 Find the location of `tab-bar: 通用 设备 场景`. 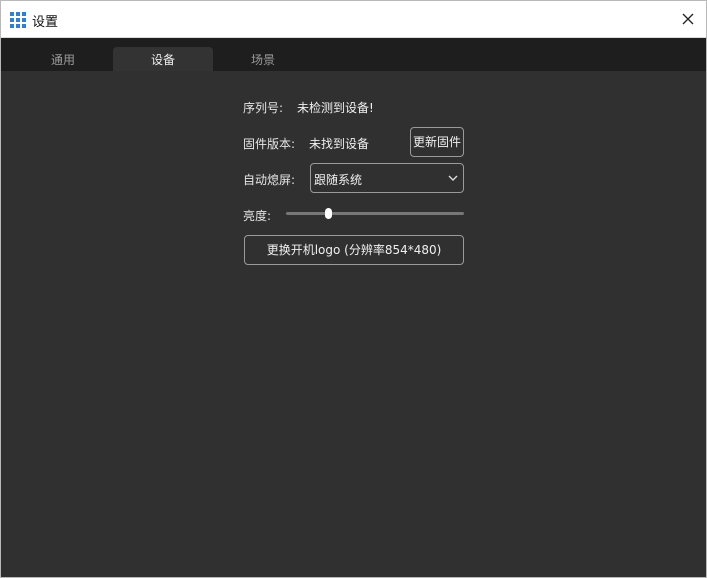

tab-bar: 通用 设备 场景 is located at coordinates (353, 54).